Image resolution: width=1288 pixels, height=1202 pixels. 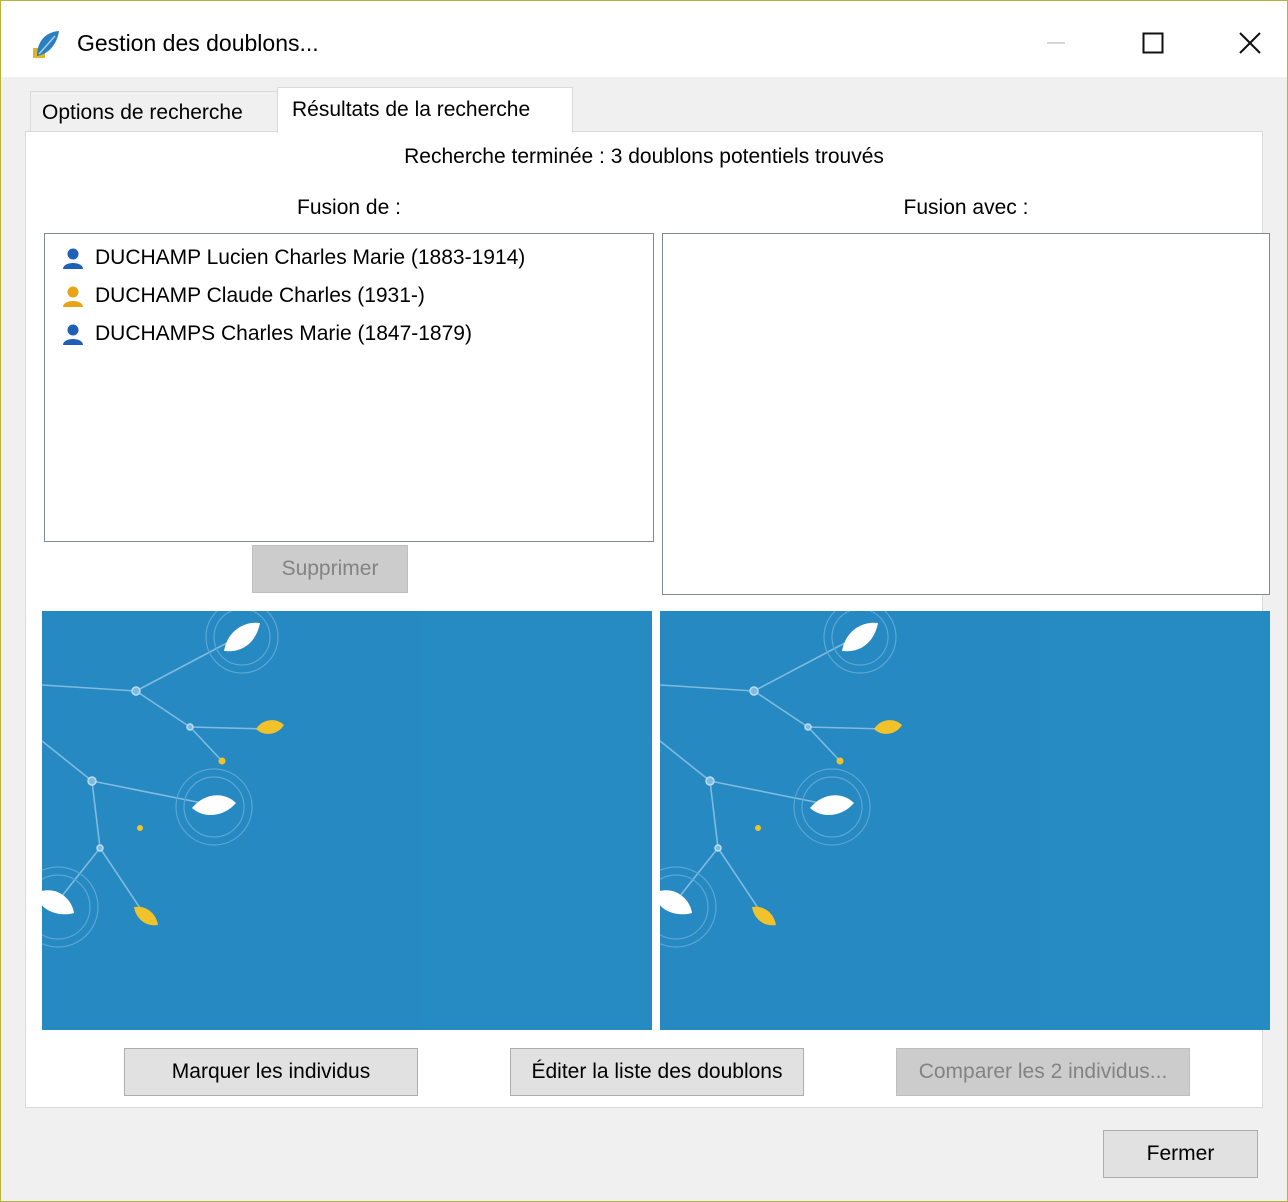 What do you see at coordinates (142, 112) in the screenshot?
I see `tab-options-recherche-label: Options de recherche` at bounding box center [142, 112].